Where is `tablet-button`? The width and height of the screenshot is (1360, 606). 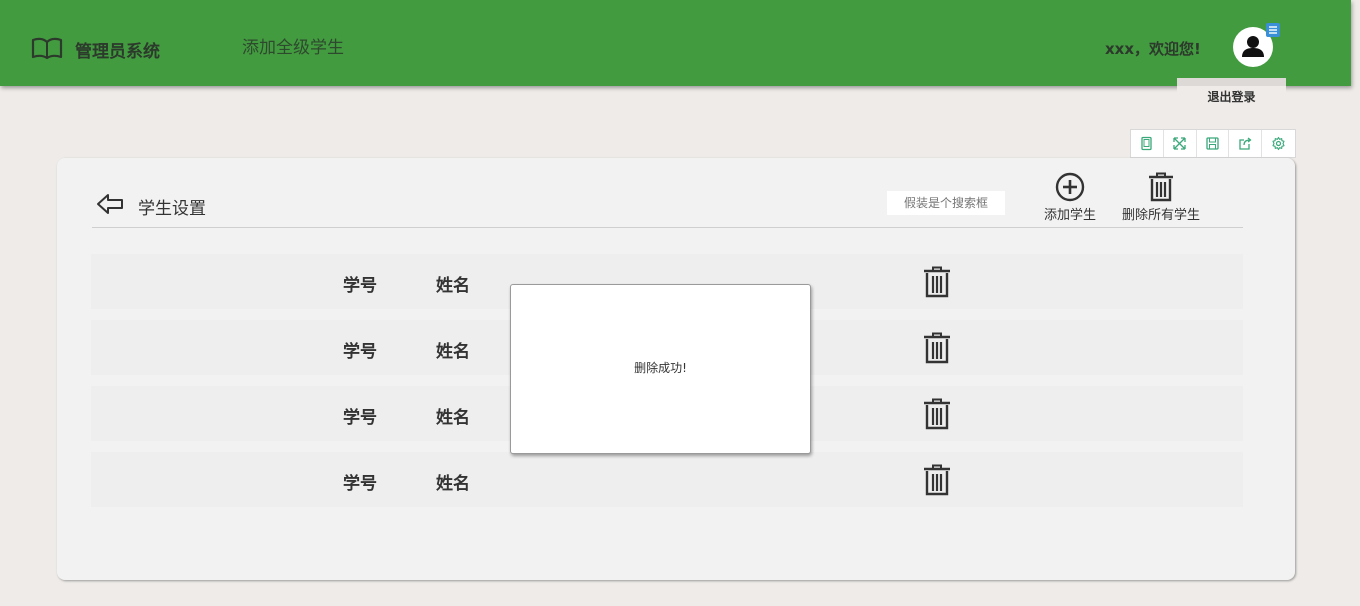 tablet-button is located at coordinates (1147, 143).